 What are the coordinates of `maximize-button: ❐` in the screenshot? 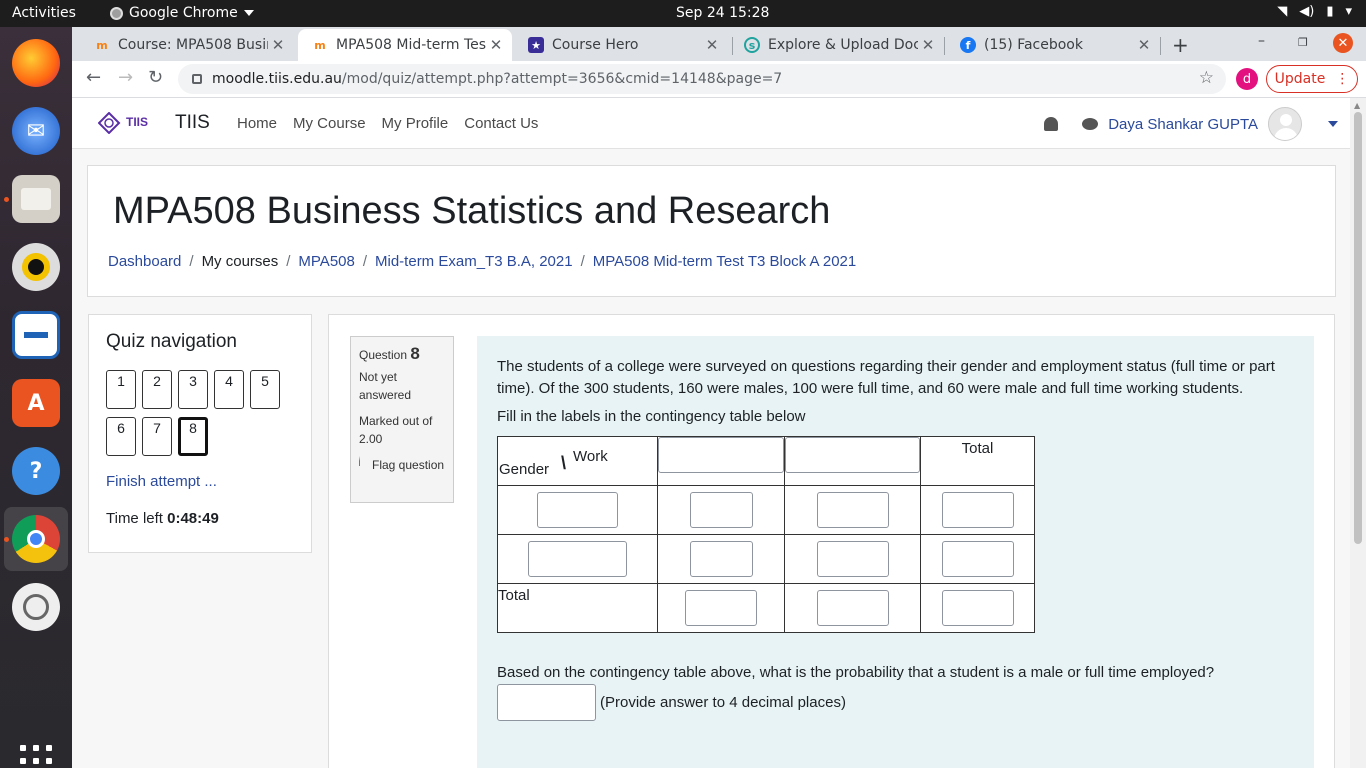 It's located at (1303, 42).